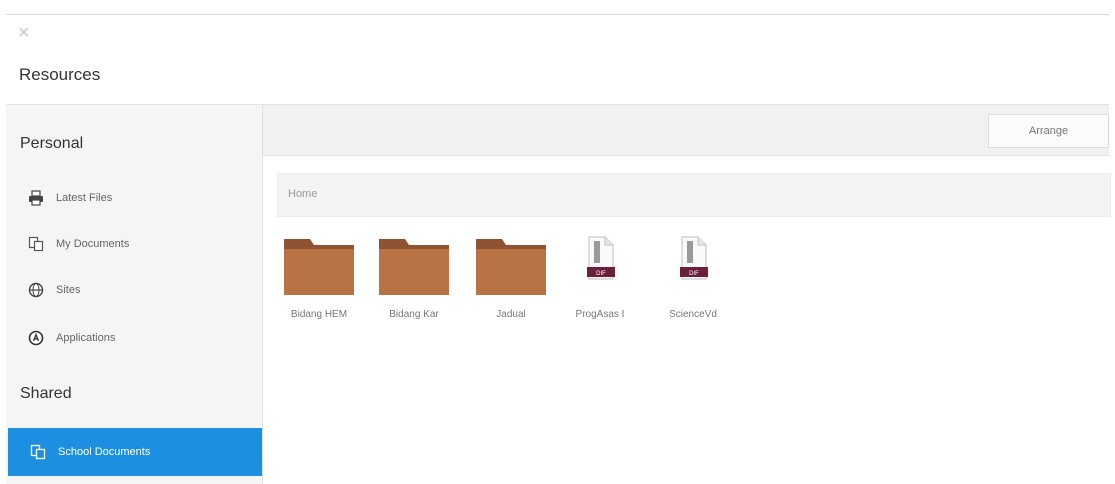 The height and width of the screenshot is (484, 1115). Describe the element at coordinates (134, 290) in the screenshot. I see `sidebar-item-sites: Sites` at that location.